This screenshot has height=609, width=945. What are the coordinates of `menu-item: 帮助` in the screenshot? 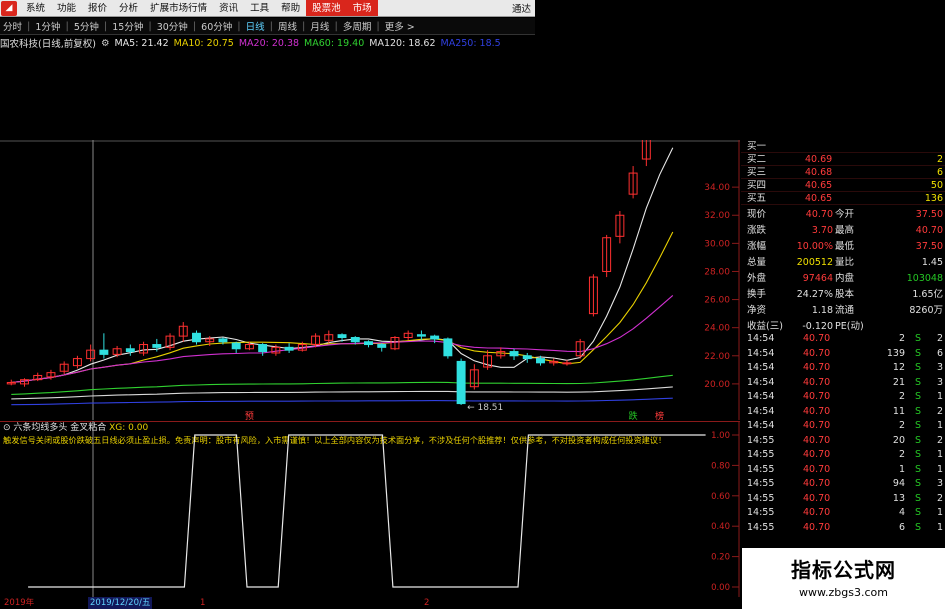 It's located at (290, 8).